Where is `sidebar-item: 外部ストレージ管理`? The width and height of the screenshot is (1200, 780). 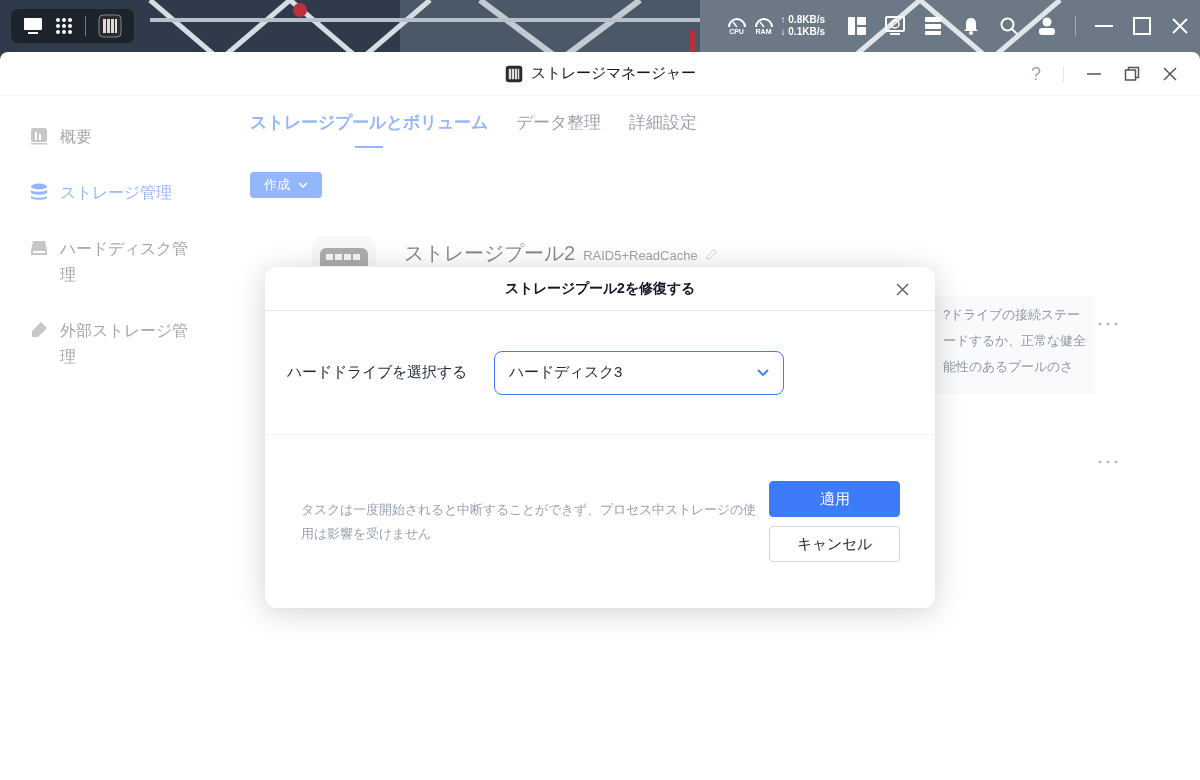
sidebar-item: 外部ストレージ管理 is located at coordinates (125, 344).